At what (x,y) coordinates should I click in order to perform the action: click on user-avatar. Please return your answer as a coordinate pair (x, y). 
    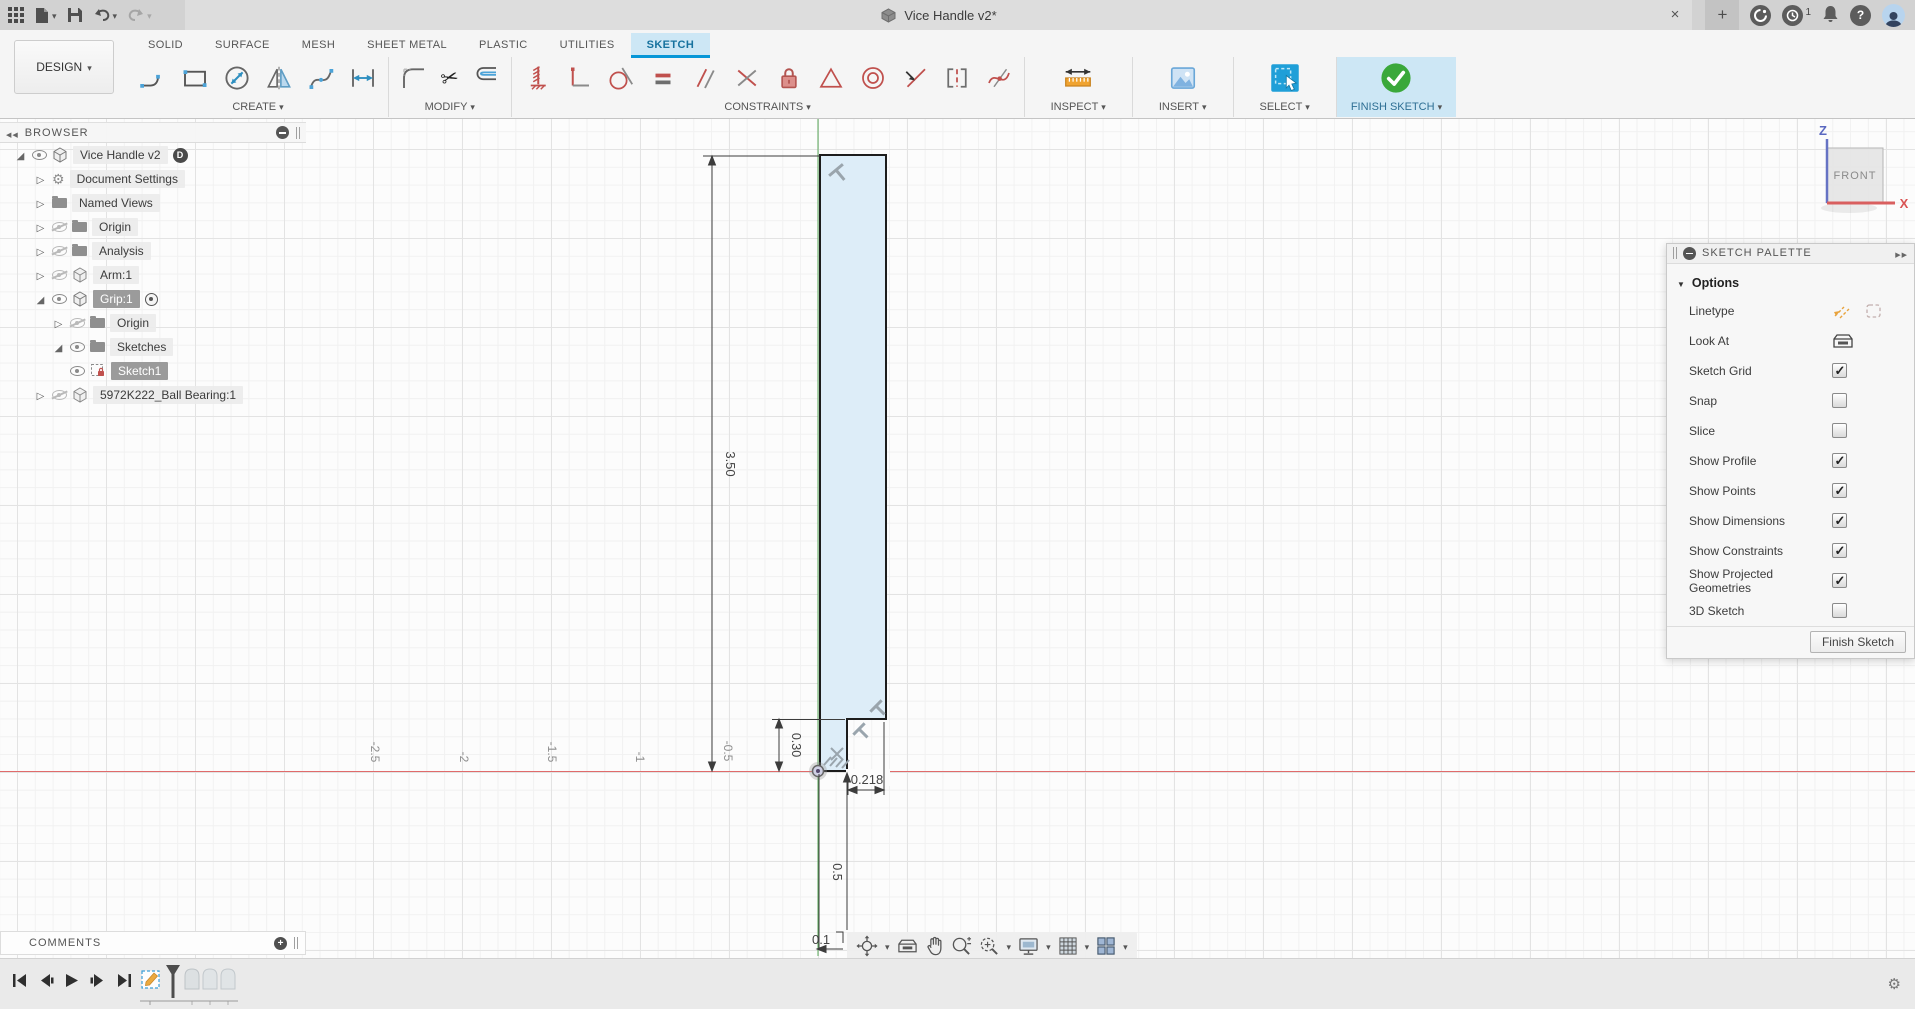
    Looking at the image, I should click on (1893, 15).